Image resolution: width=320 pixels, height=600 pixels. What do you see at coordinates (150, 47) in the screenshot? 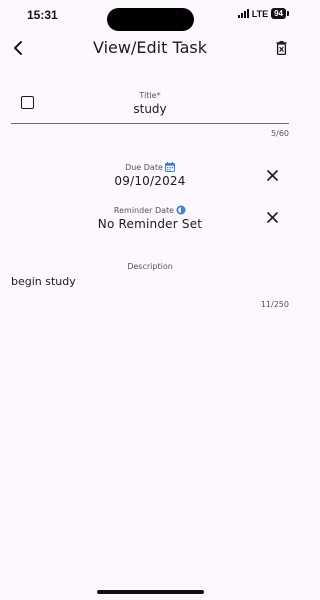
I see `page-title: View/Edit Task` at bounding box center [150, 47].